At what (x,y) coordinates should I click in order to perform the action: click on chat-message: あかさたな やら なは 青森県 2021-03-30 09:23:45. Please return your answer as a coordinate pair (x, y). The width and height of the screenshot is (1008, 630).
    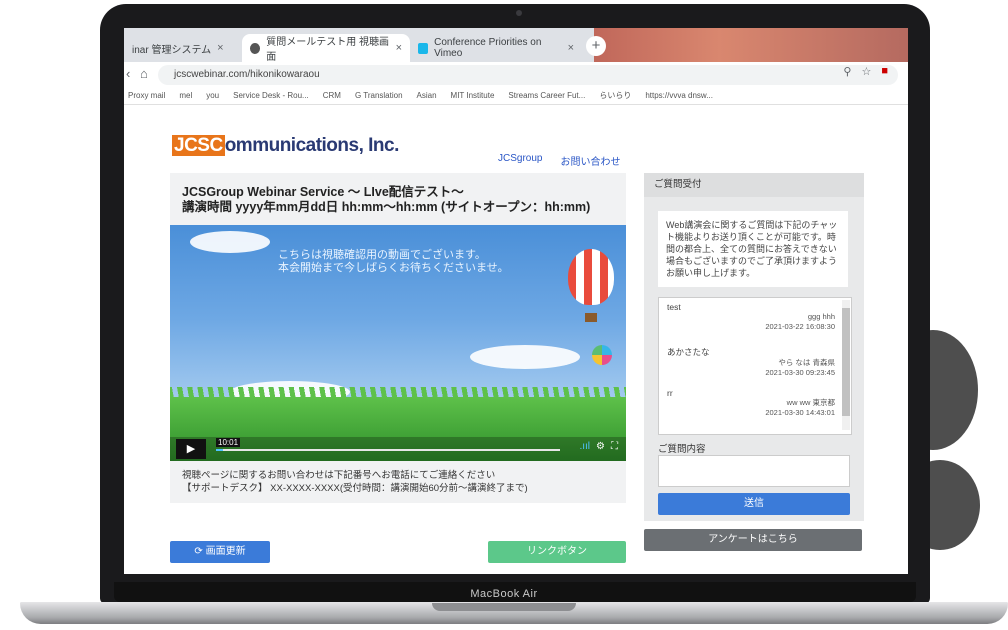
    Looking at the image, I should click on (751, 362).